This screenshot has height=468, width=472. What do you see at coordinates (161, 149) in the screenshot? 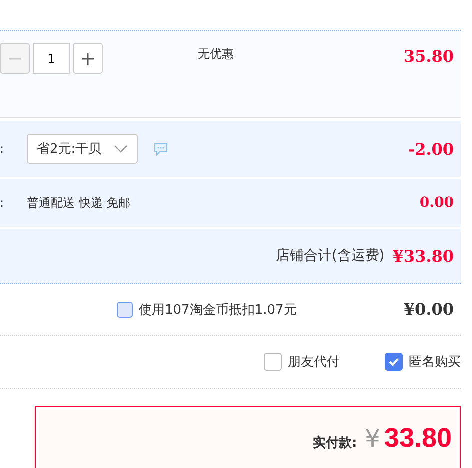
I see `chat-icon` at bounding box center [161, 149].